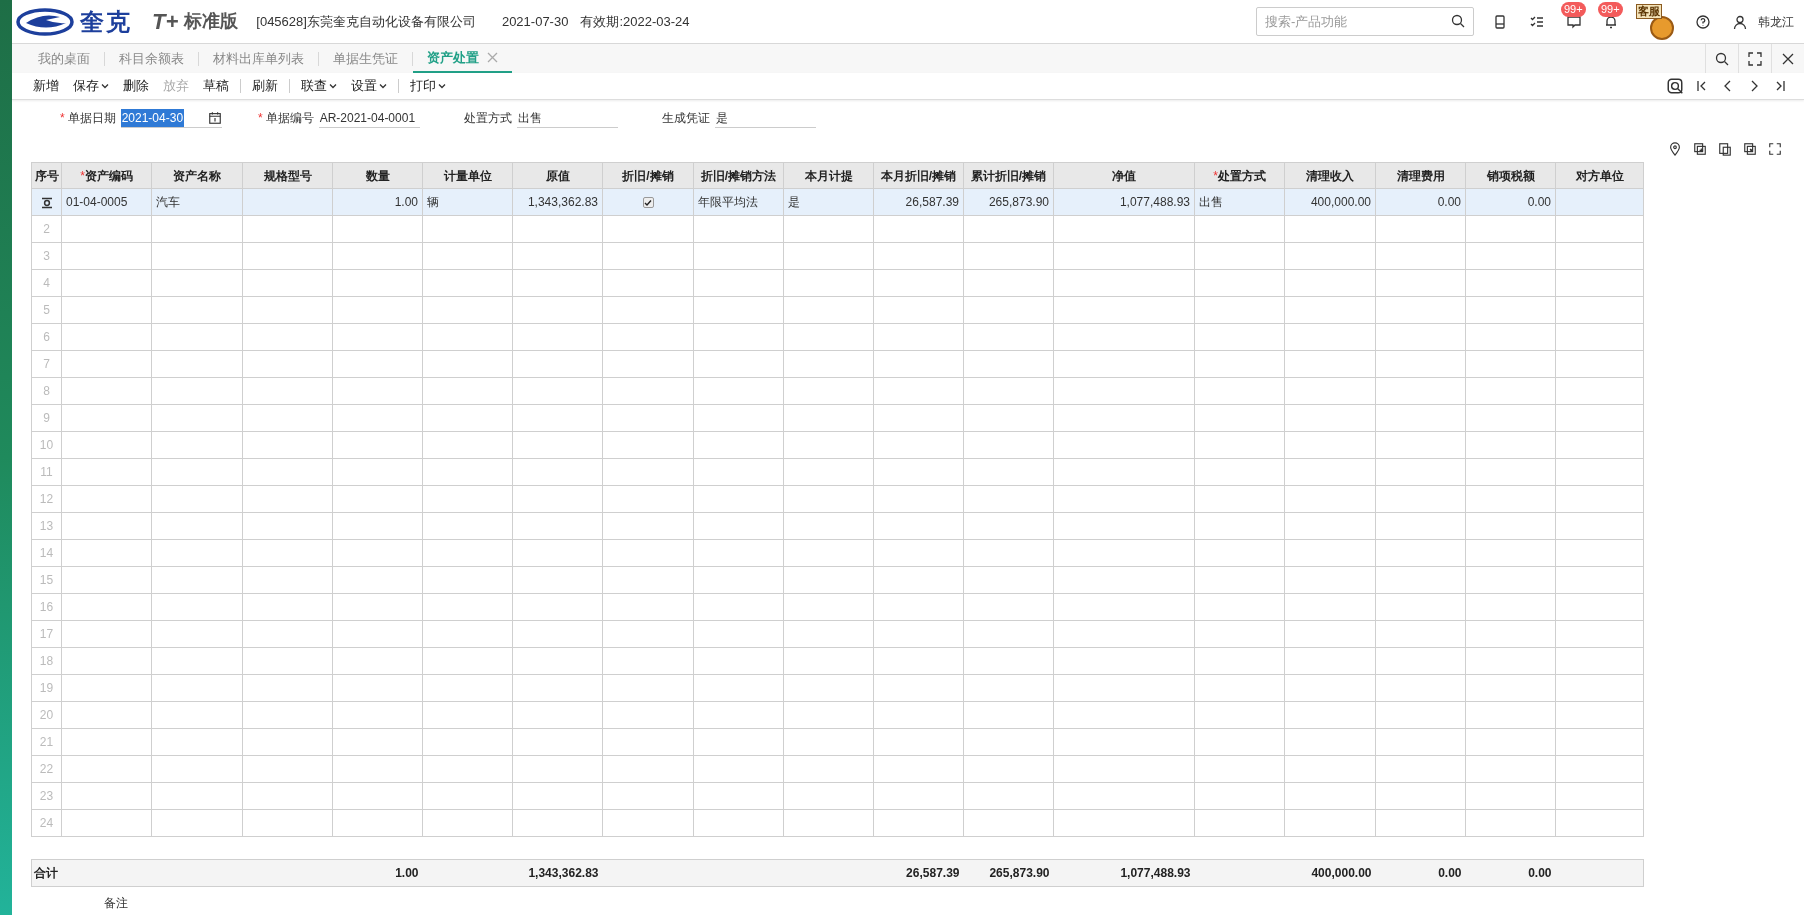 This screenshot has height=915, width=1804. I want to click on toolbar-button: 新增, so click(46, 86).